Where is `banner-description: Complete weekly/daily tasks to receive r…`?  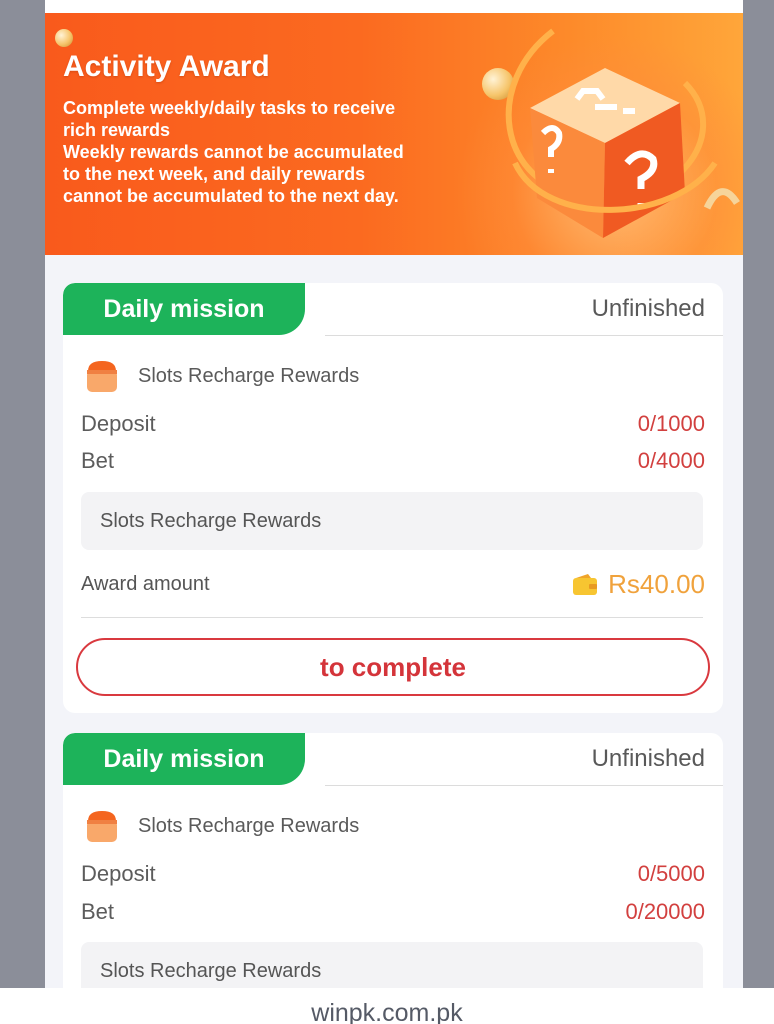
banner-description: Complete weekly/daily tasks to receive r… is located at coordinates (233, 152).